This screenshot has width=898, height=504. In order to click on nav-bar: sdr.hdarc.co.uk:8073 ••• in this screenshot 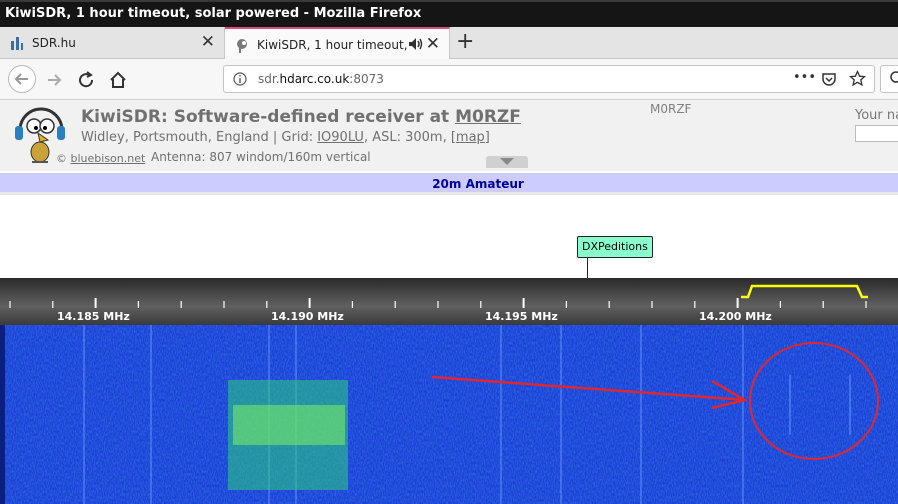, I will do `click(449, 79)`.